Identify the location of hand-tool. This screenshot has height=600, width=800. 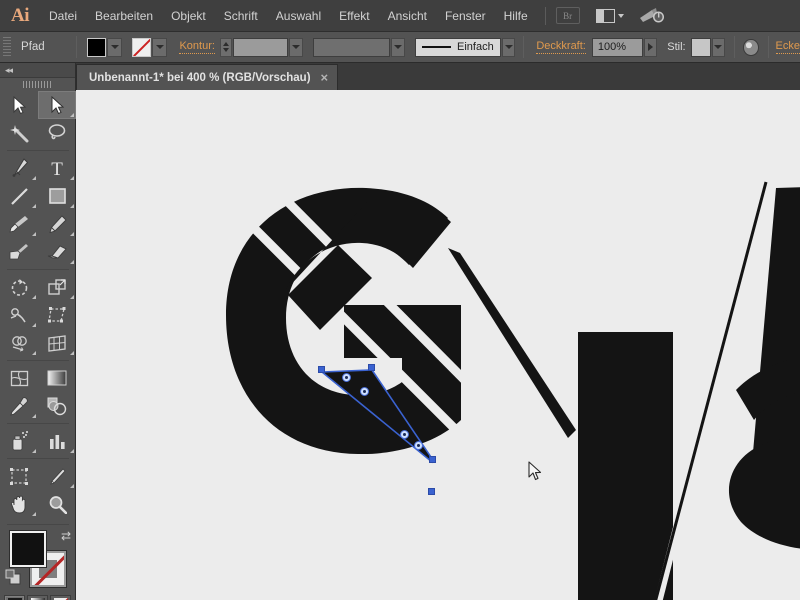
(19, 504).